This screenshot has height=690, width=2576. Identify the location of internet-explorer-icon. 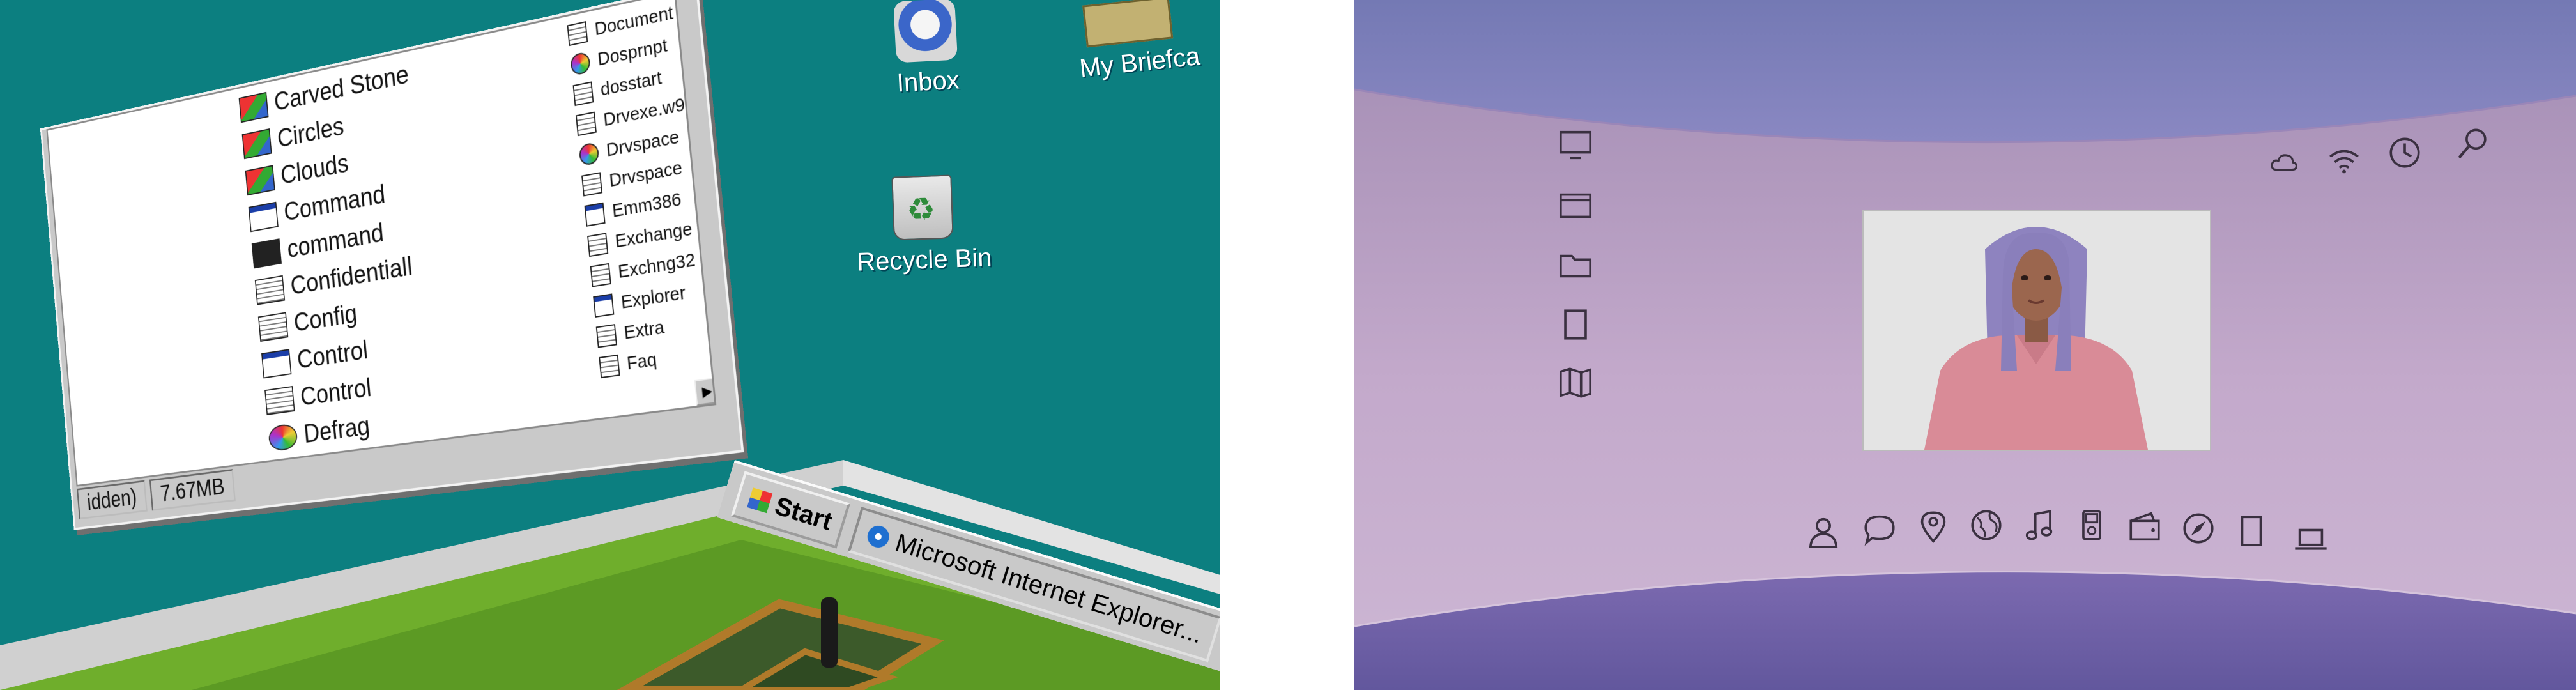
(878, 537).